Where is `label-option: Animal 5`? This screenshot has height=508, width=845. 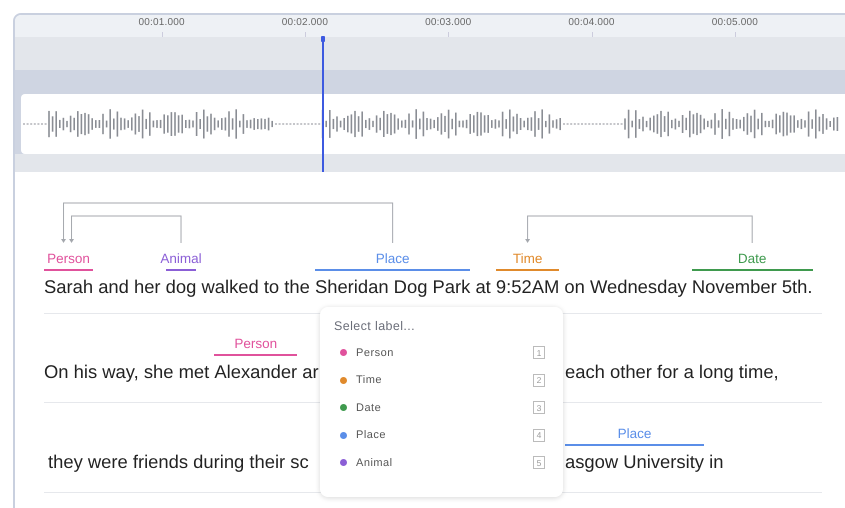 label-option: Animal 5 is located at coordinates (439, 462).